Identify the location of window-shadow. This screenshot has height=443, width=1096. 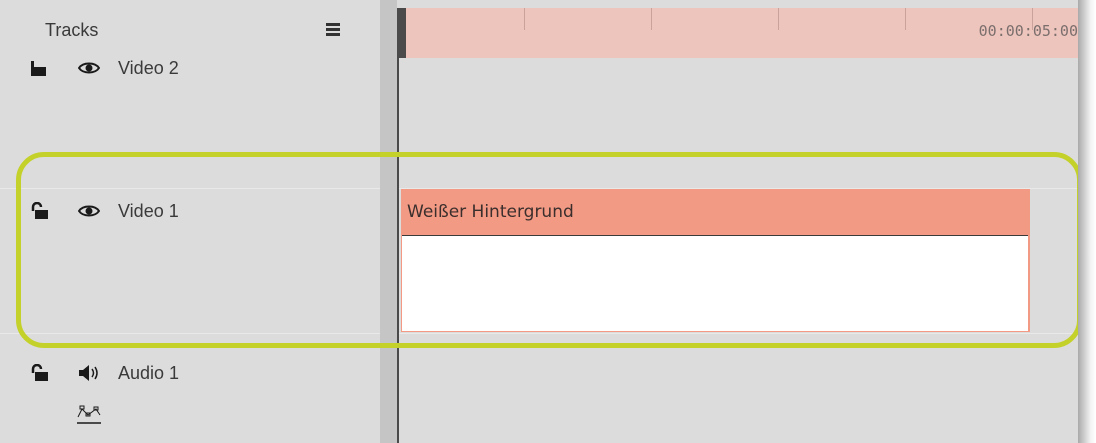
(1087, 221).